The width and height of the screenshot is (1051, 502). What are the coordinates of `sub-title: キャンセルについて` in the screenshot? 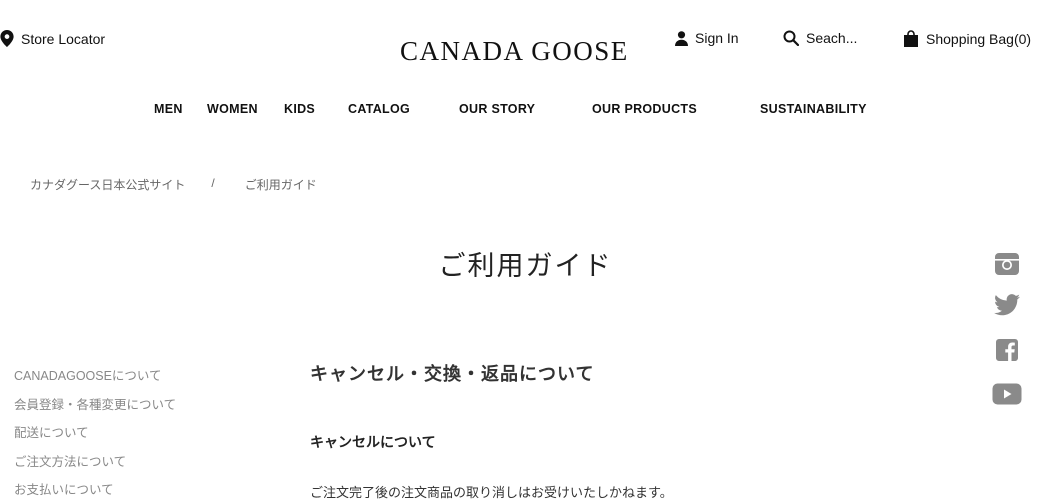 It's located at (373, 442).